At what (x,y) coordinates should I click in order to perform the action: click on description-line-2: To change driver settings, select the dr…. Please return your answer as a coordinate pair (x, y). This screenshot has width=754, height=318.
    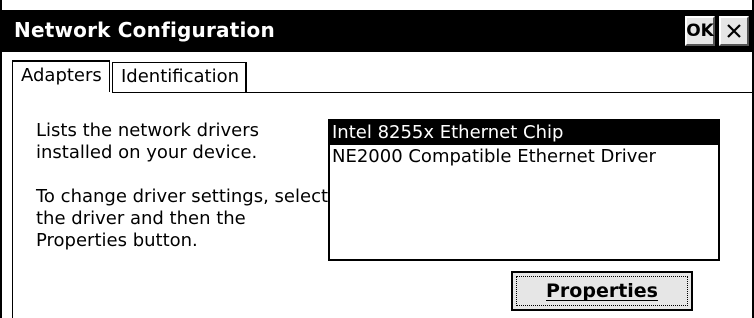
    Looking at the image, I should click on (182, 218).